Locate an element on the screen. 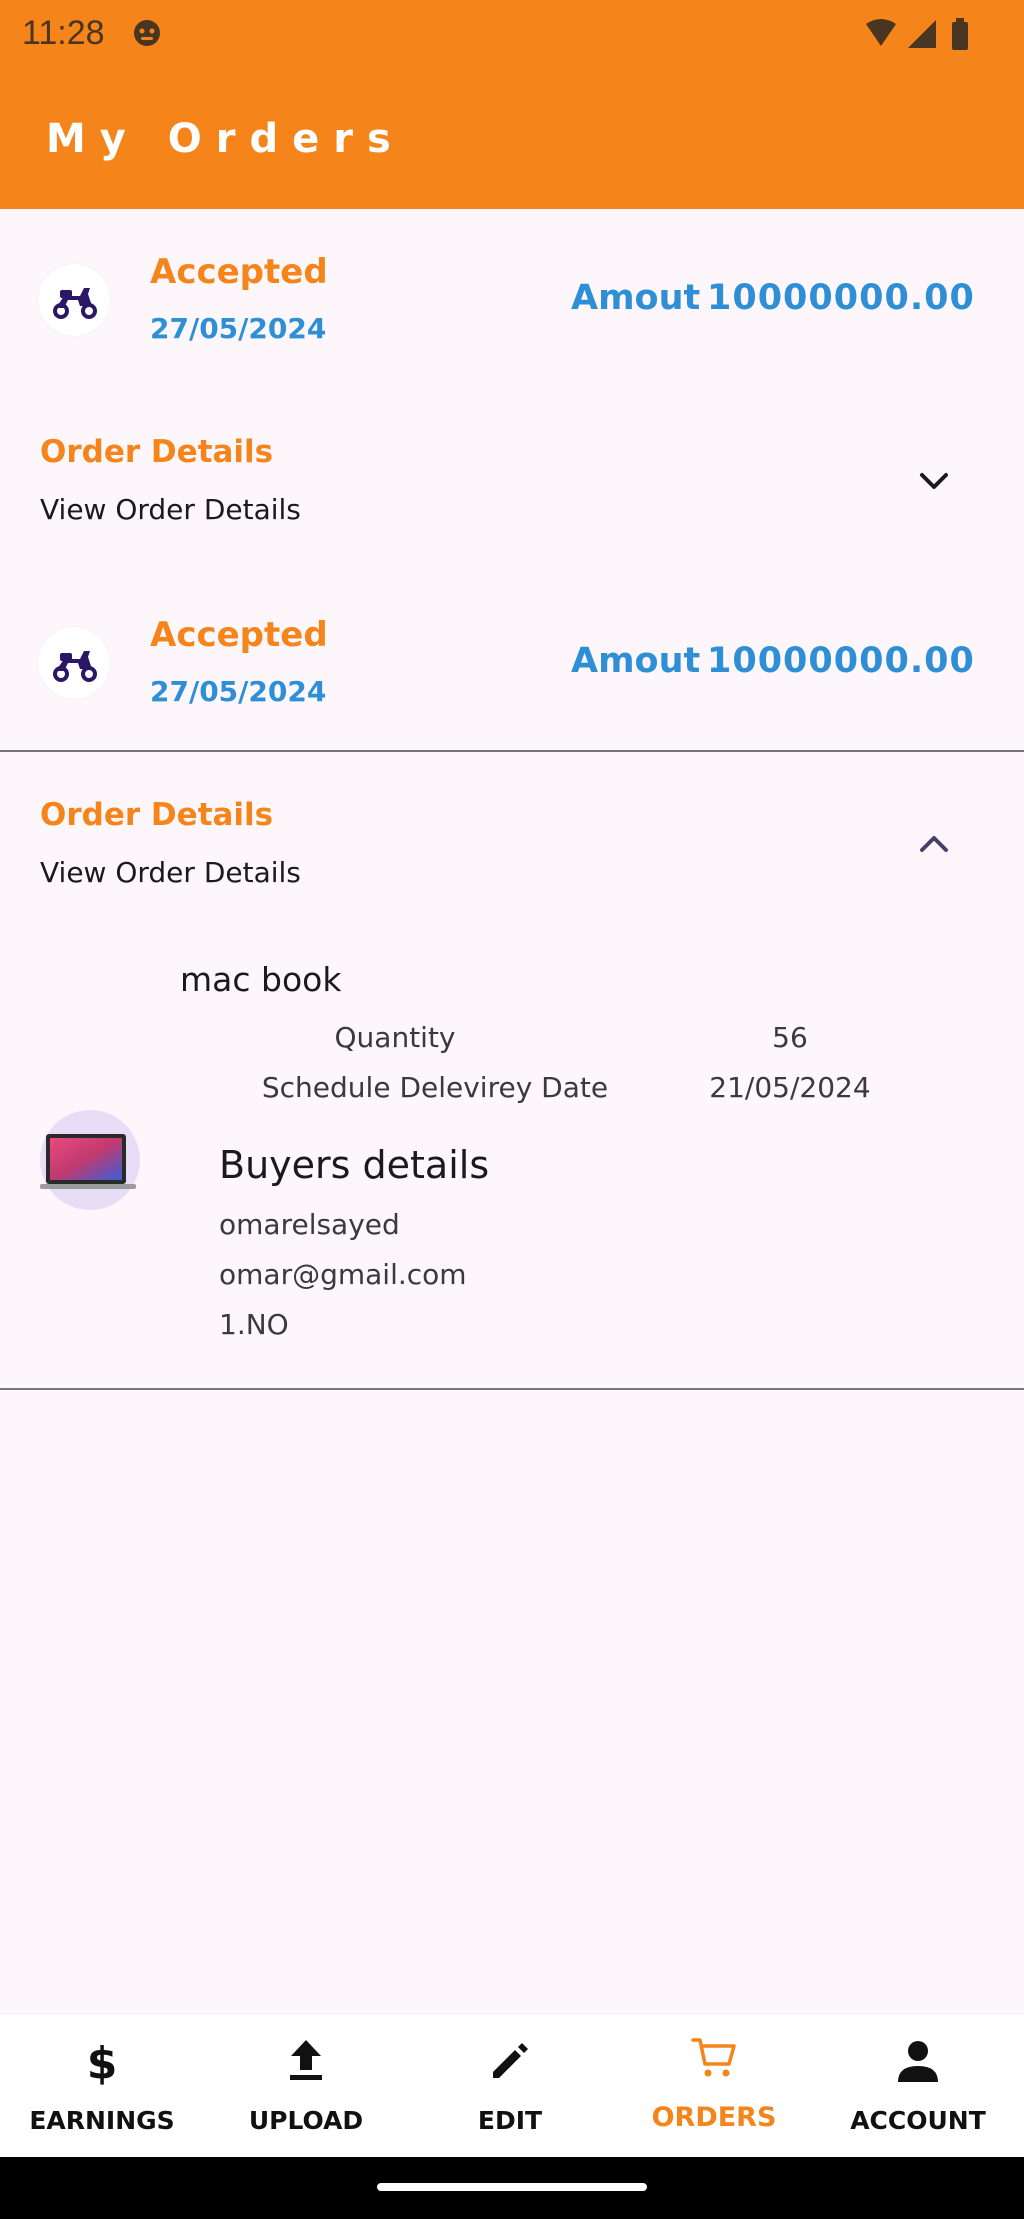 The width and height of the screenshot is (1024, 2219). pencil-icon is located at coordinates (510, 2060).